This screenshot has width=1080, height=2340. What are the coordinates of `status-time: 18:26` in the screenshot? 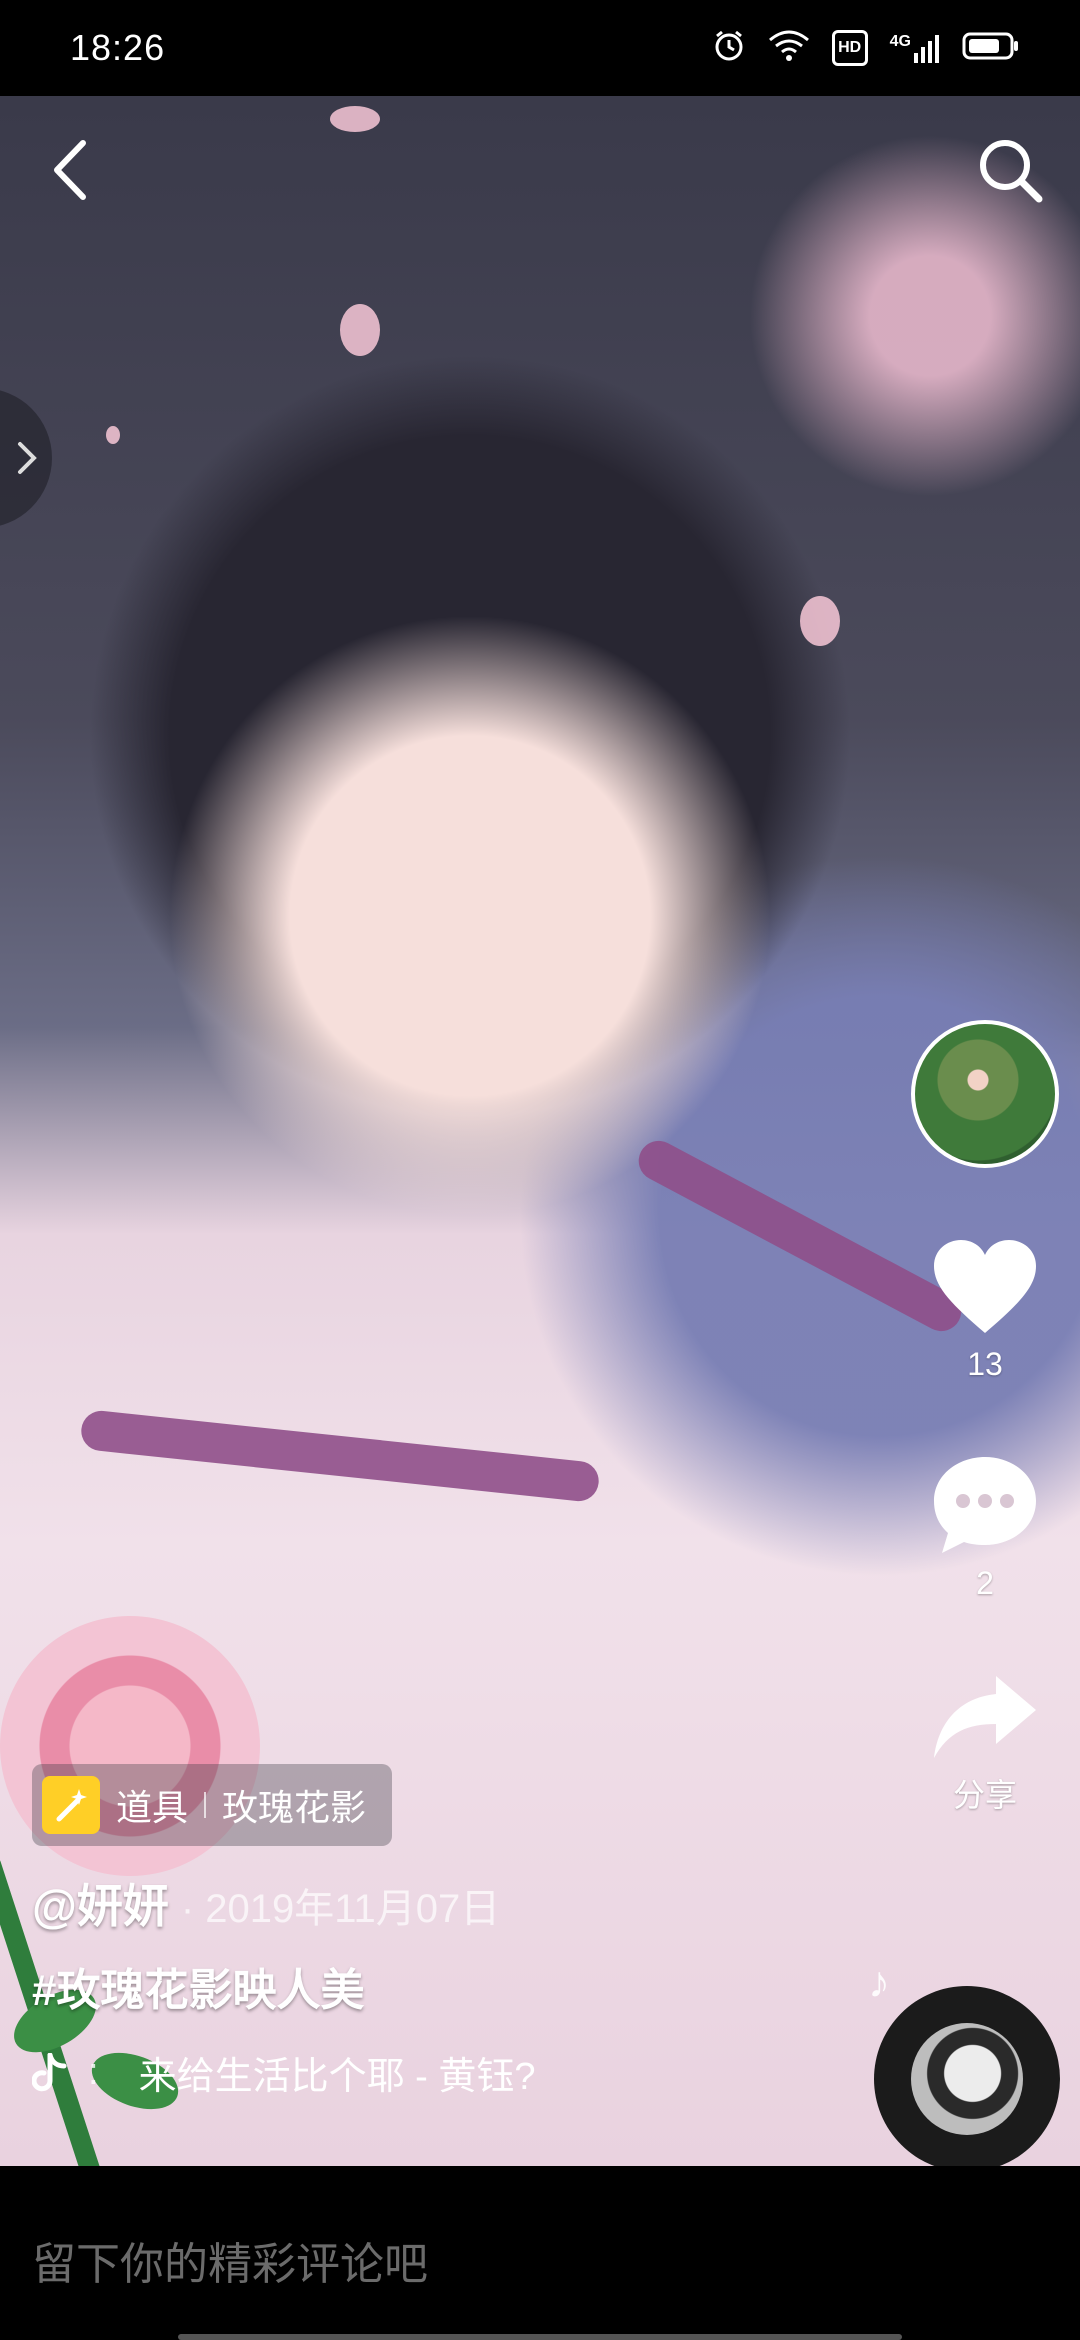 It's located at (118, 47).